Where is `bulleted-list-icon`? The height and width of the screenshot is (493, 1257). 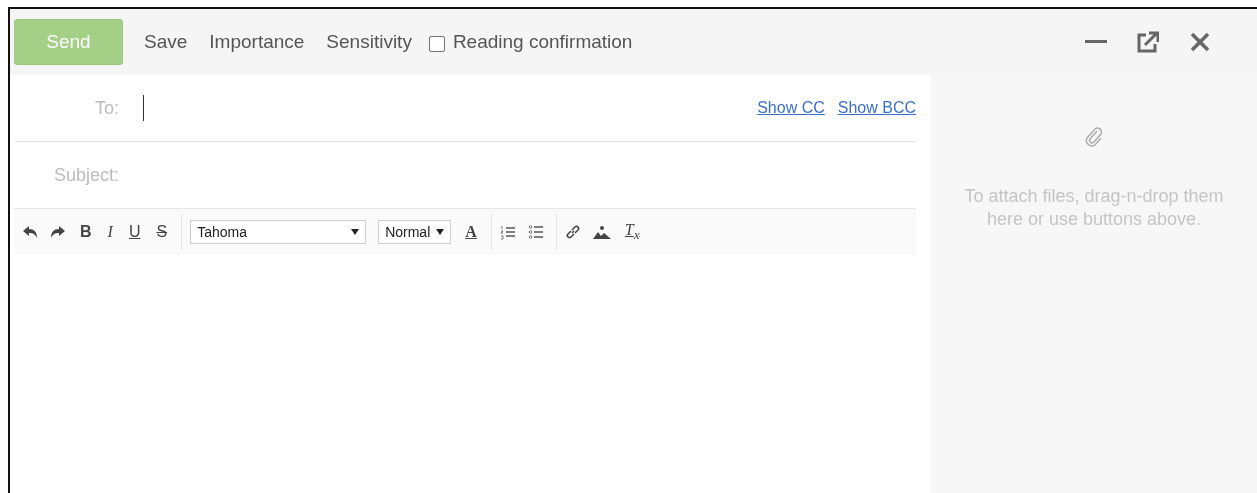 bulleted-list-icon is located at coordinates (535, 232).